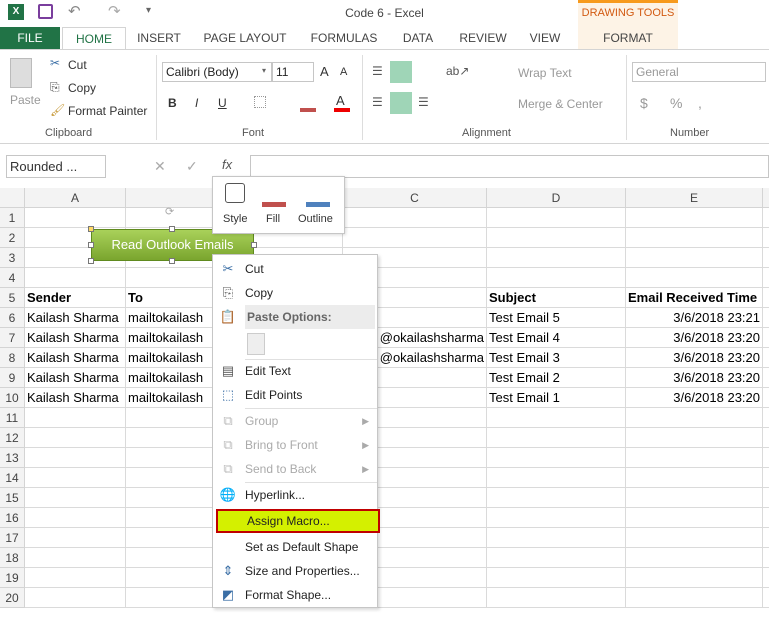  What do you see at coordinates (344, 38) in the screenshot?
I see `tab-formulas: FORMULAS` at bounding box center [344, 38].